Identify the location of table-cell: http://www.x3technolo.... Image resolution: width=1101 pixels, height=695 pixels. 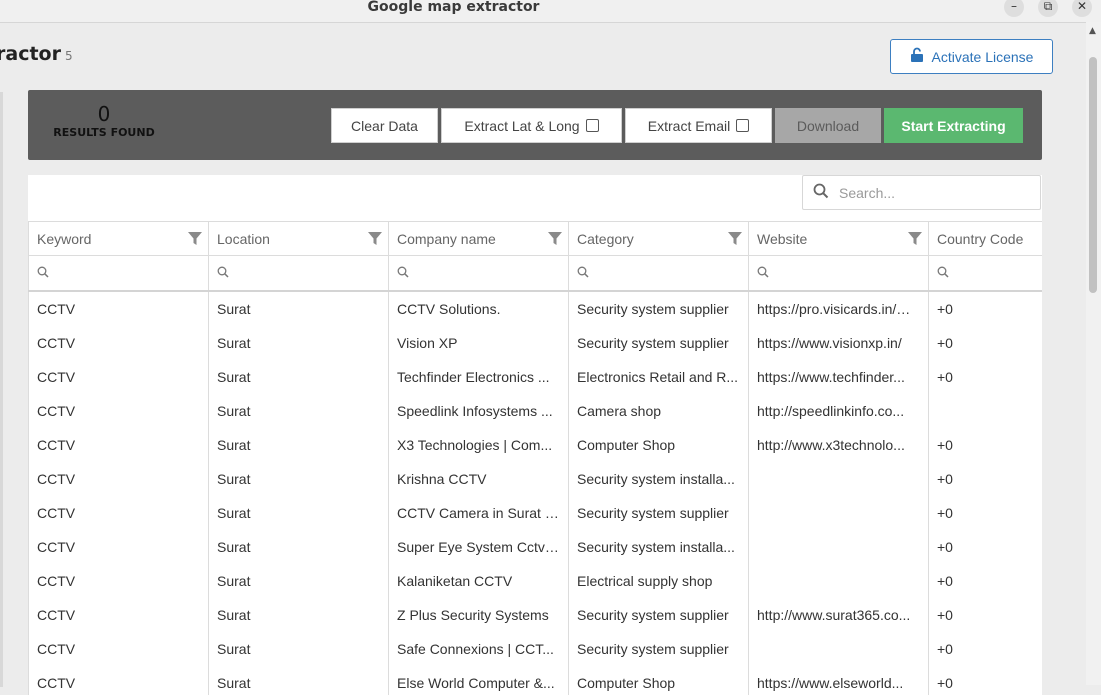
(838, 445).